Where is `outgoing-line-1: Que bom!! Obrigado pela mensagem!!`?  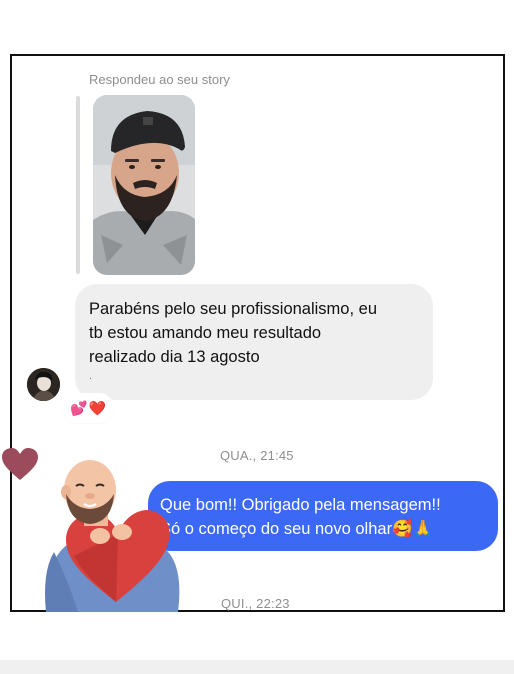 outgoing-line-1: Que bom!! Obrigado pela mensagem!! is located at coordinates (300, 505).